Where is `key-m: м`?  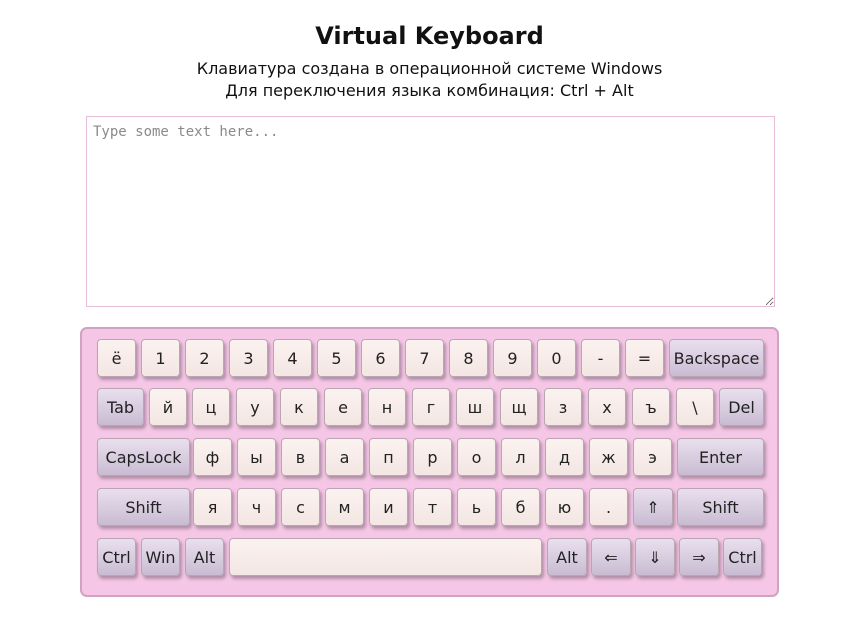 key-m: м is located at coordinates (344, 507).